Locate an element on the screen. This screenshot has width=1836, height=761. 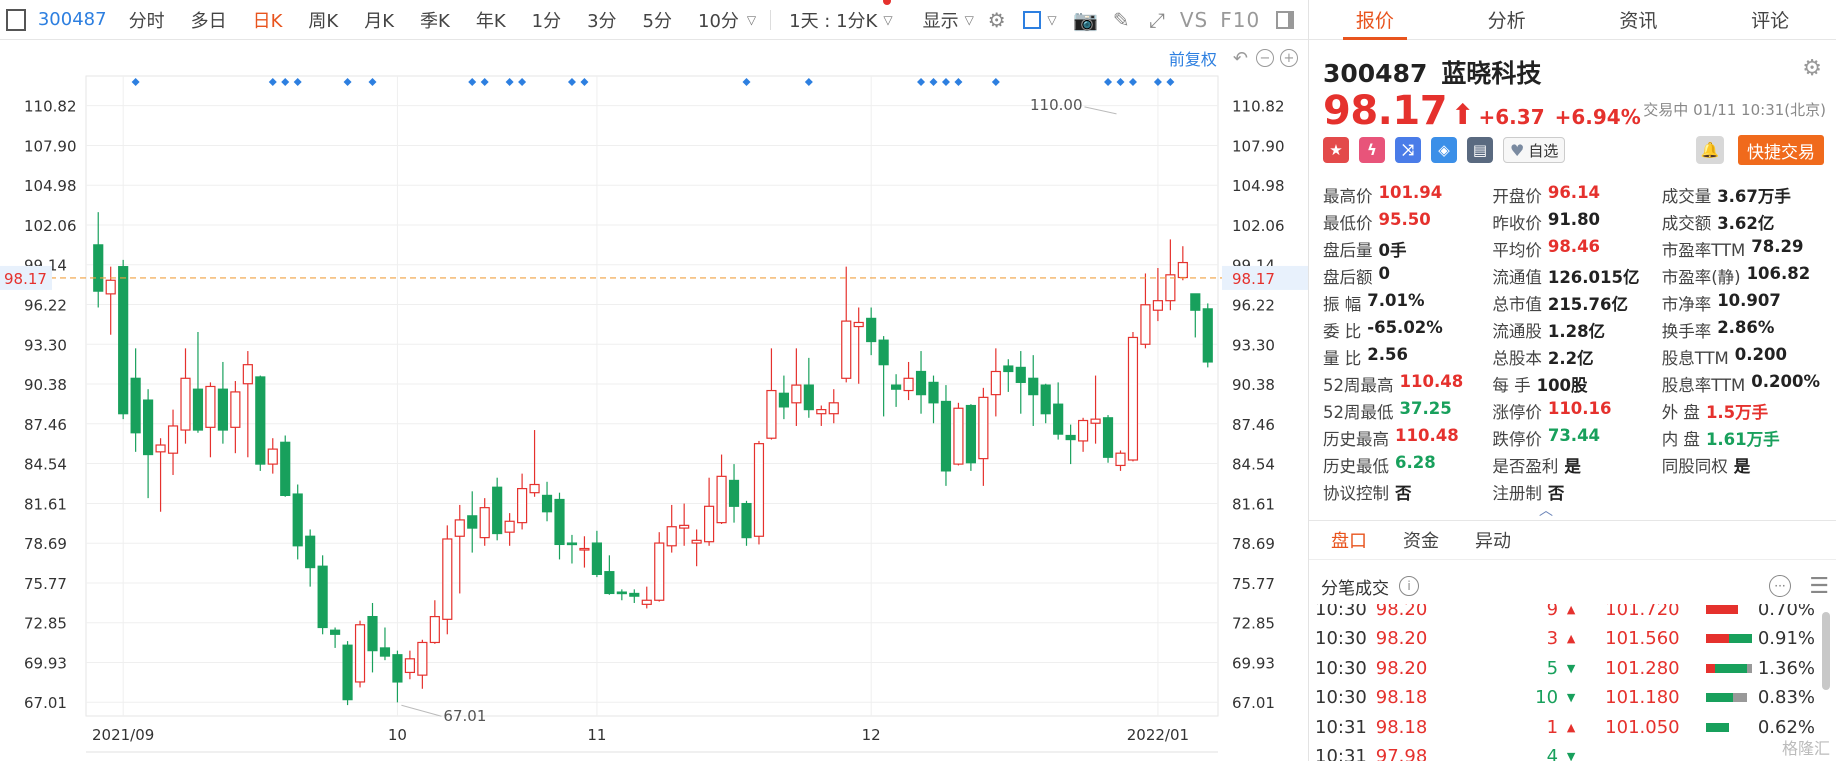
collapse-chevron-icon: ︿ is located at coordinates (1546, 510).